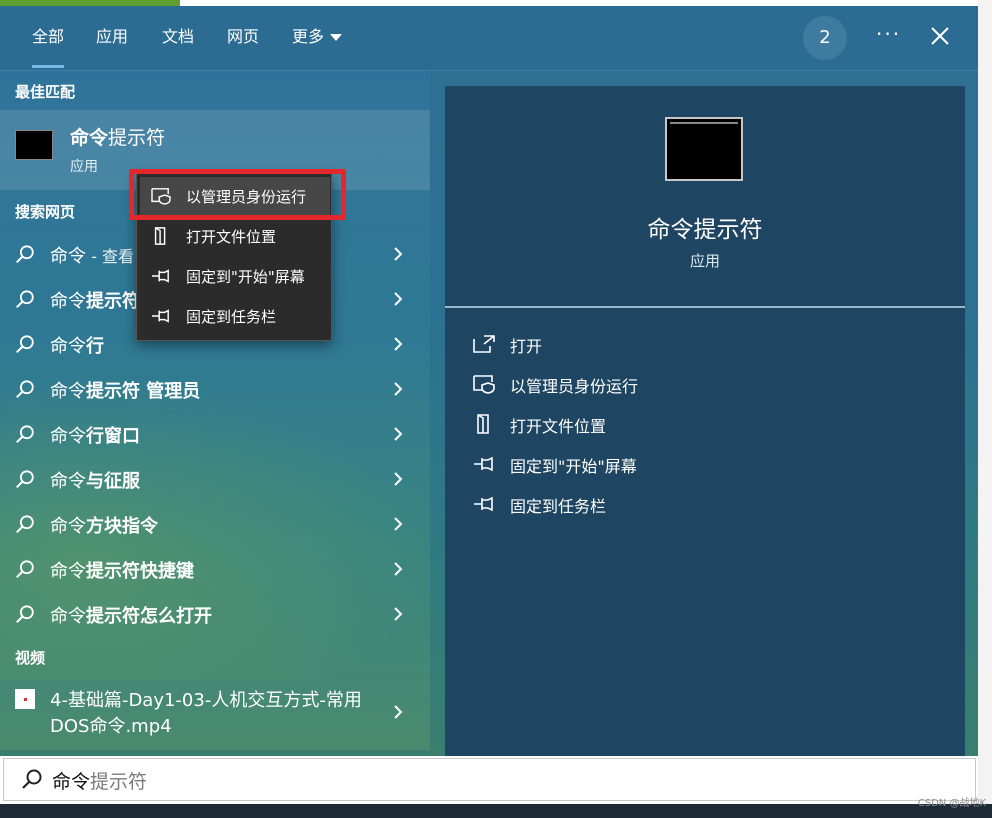  Describe the element at coordinates (484, 344) in the screenshot. I see `open-icon` at that location.